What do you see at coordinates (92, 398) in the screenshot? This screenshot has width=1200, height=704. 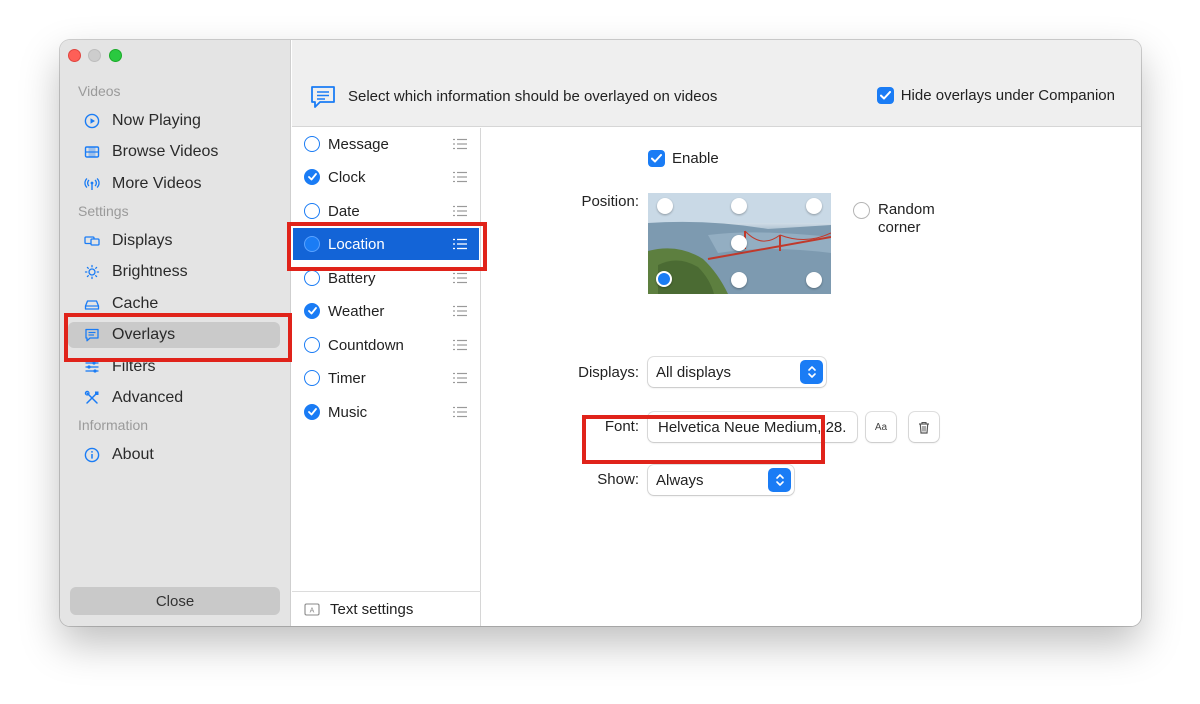 I see `tools-icon` at bounding box center [92, 398].